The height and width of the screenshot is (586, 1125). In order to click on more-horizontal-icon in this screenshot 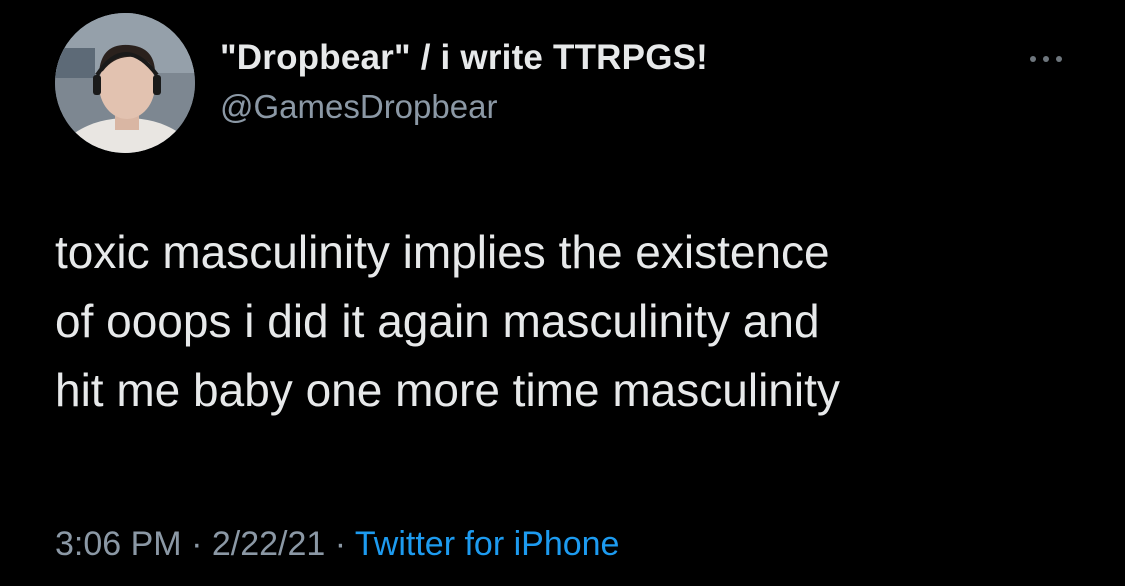, I will do `click(1046, 58)`.